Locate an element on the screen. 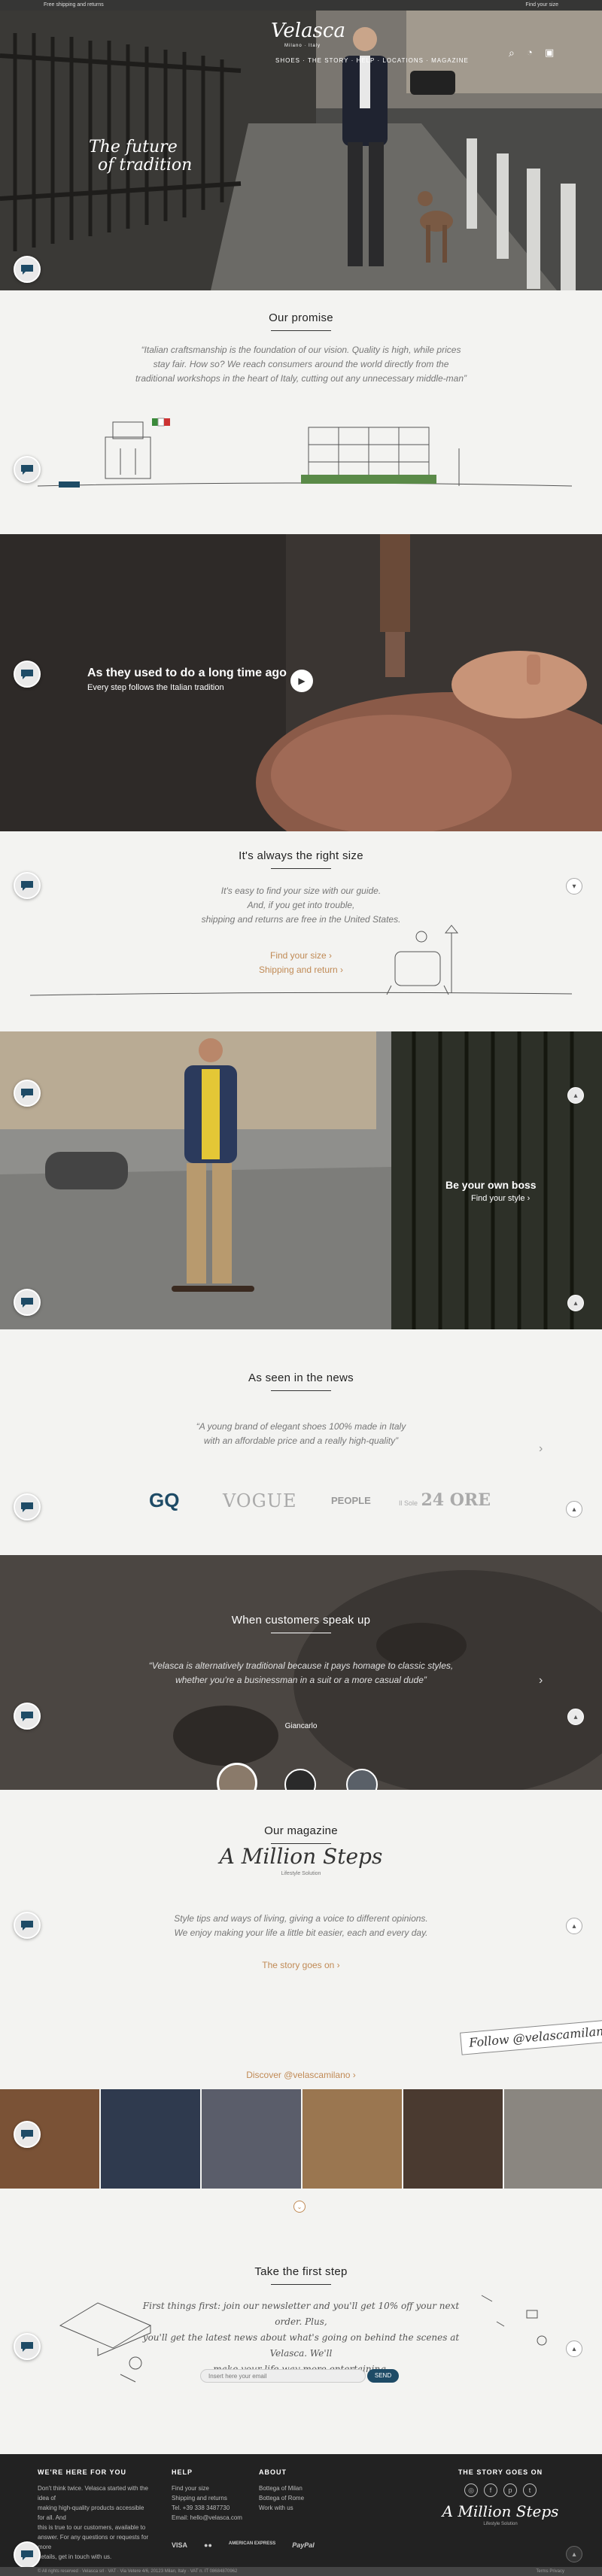  nav-item-magazine: MAGAZINE is located at coordinates (450, 60).